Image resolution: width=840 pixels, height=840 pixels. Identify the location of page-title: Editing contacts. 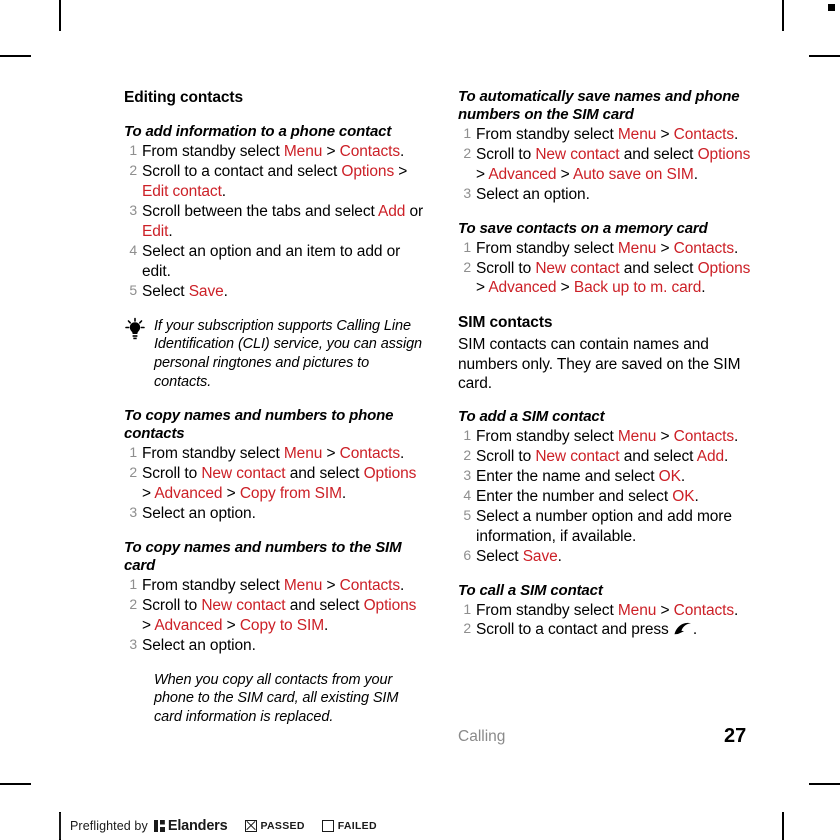
(183, 97).